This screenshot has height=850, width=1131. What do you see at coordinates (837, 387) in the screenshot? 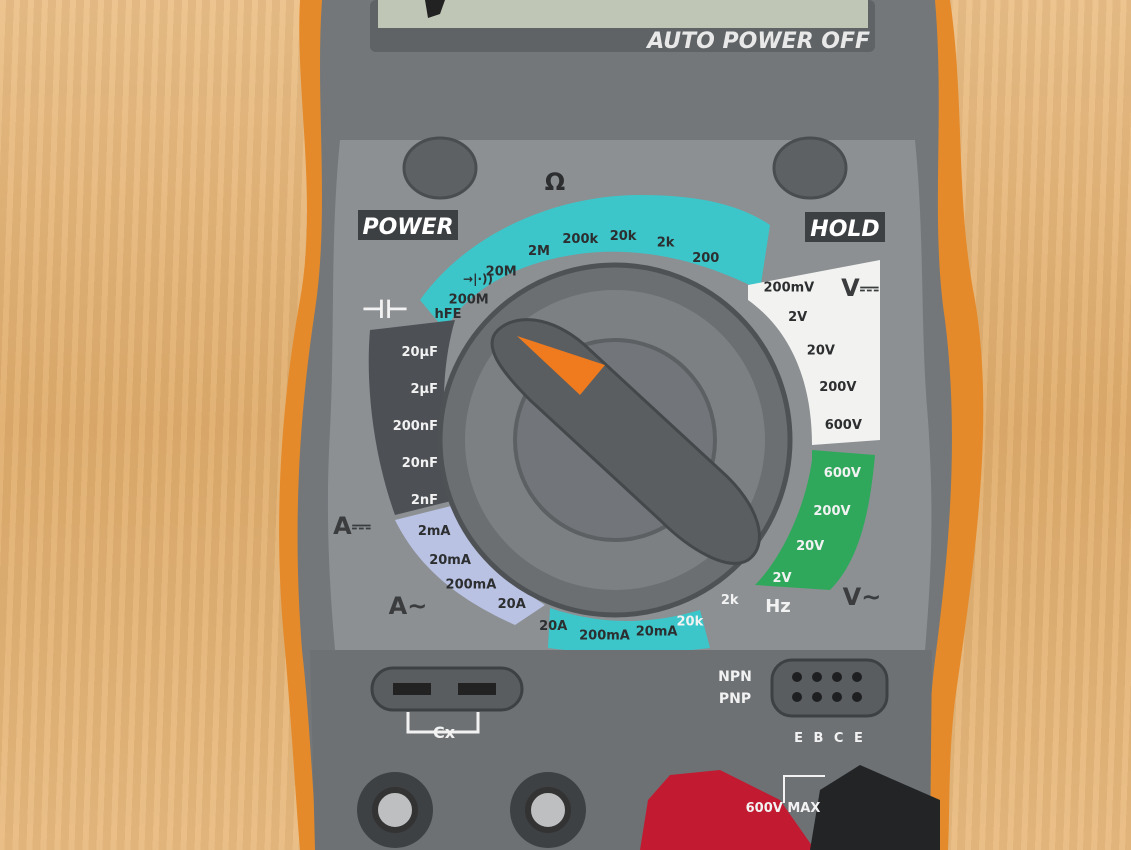
I see `dcv-range-3: 200V` at bounding box center [837, 387].